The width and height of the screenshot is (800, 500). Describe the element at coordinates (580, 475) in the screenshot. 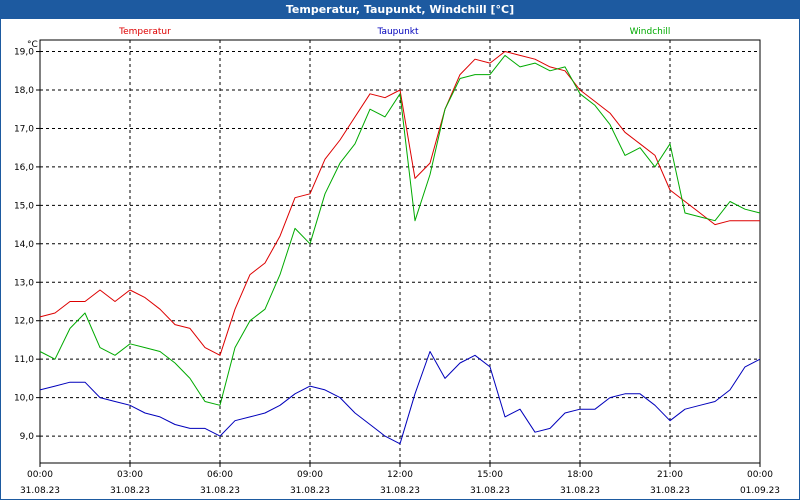

I see `x-tick-time-label: 18:00` at that location.